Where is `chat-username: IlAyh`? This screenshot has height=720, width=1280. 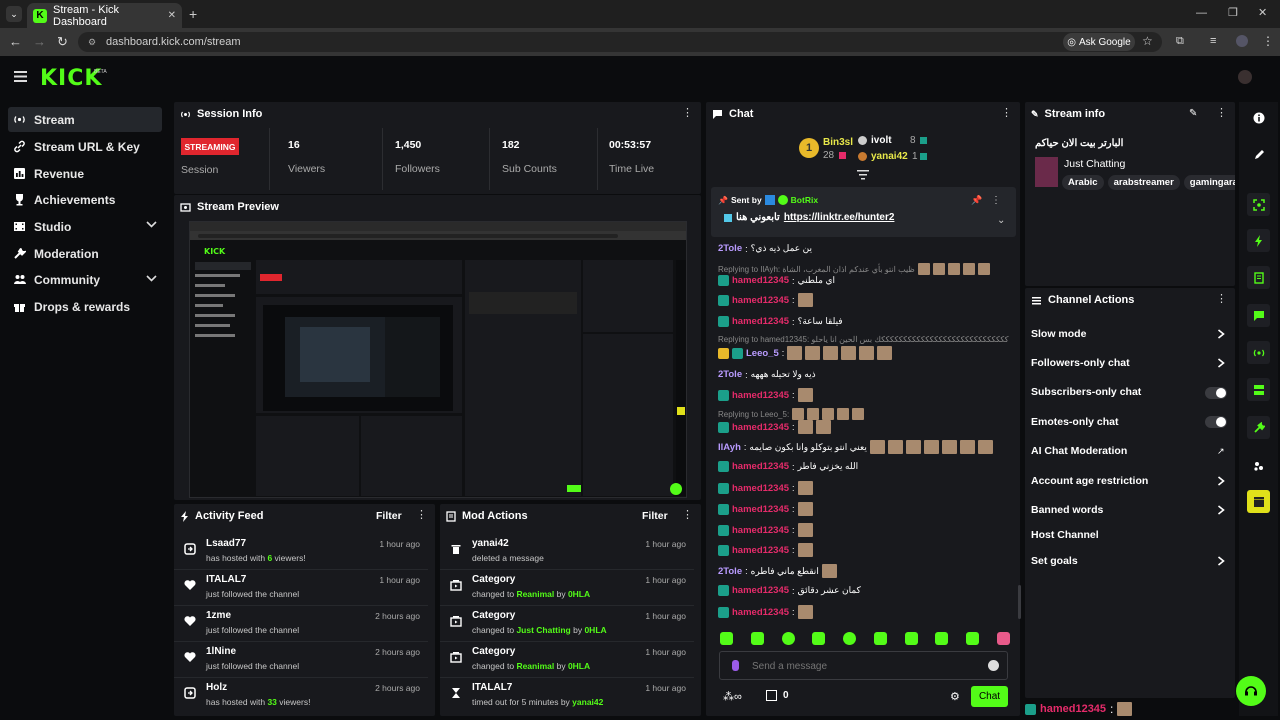
chat-username: IlAyh is located at coordinates (729, 447).